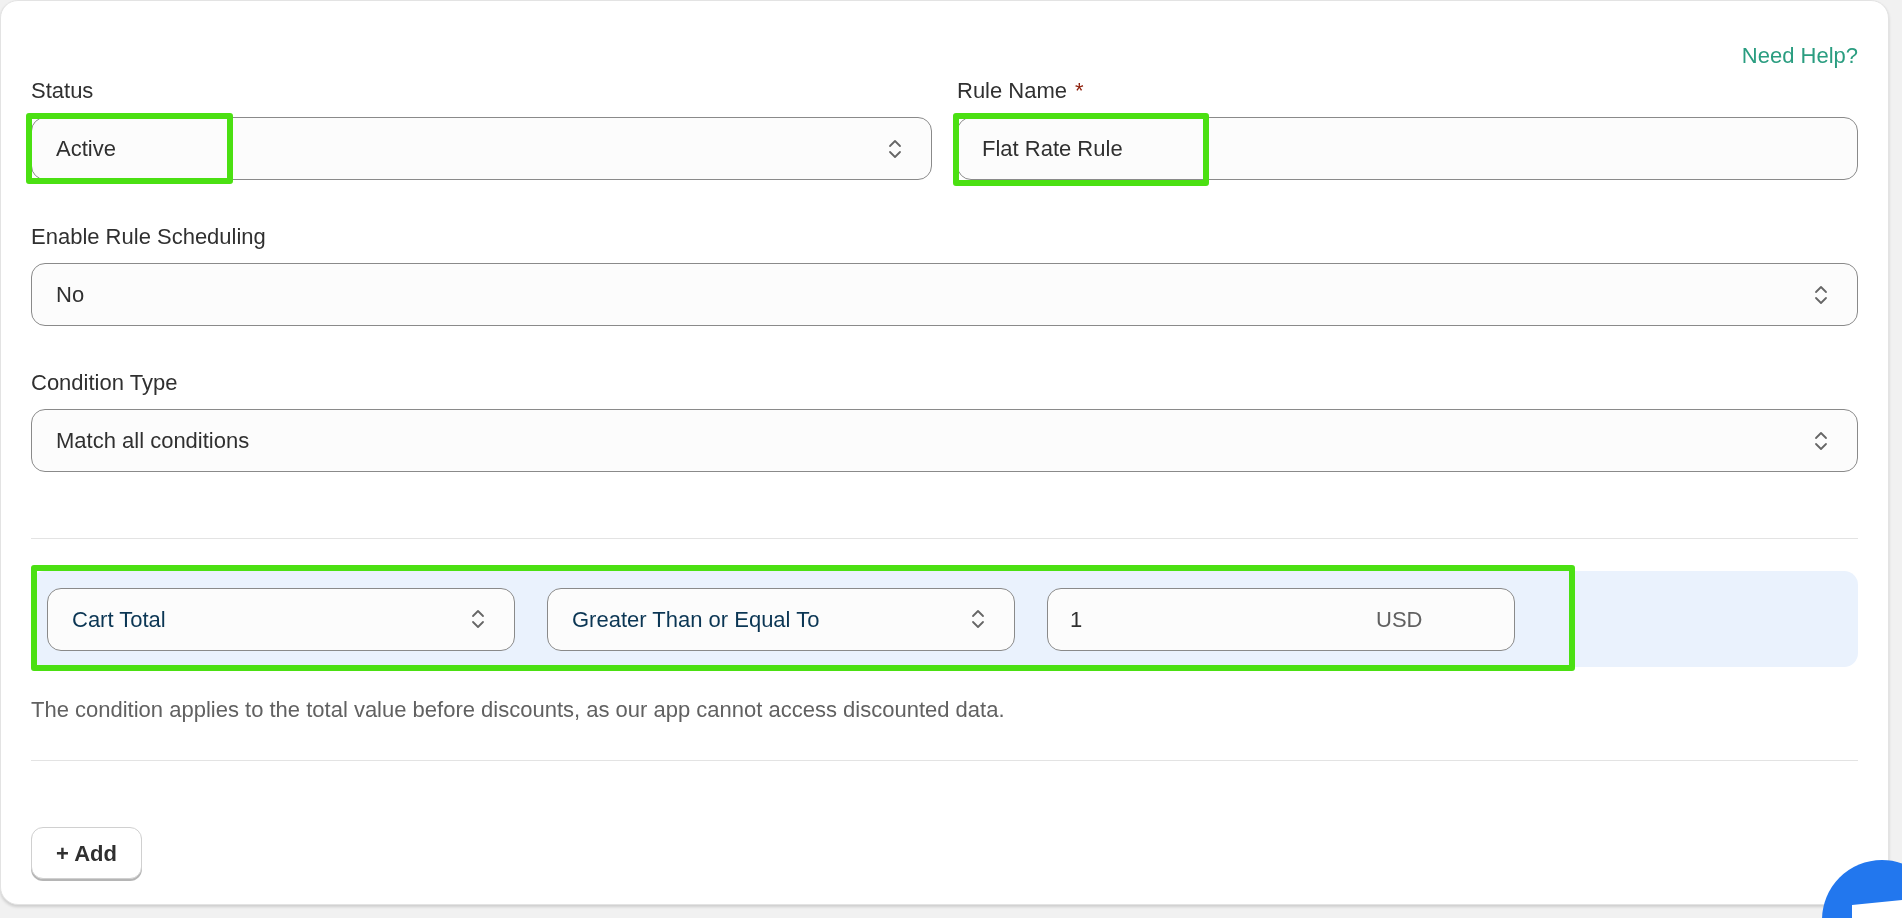 This screenshot has height=918, width=1902. I want to click on field-label: Status, so click(62, 91).